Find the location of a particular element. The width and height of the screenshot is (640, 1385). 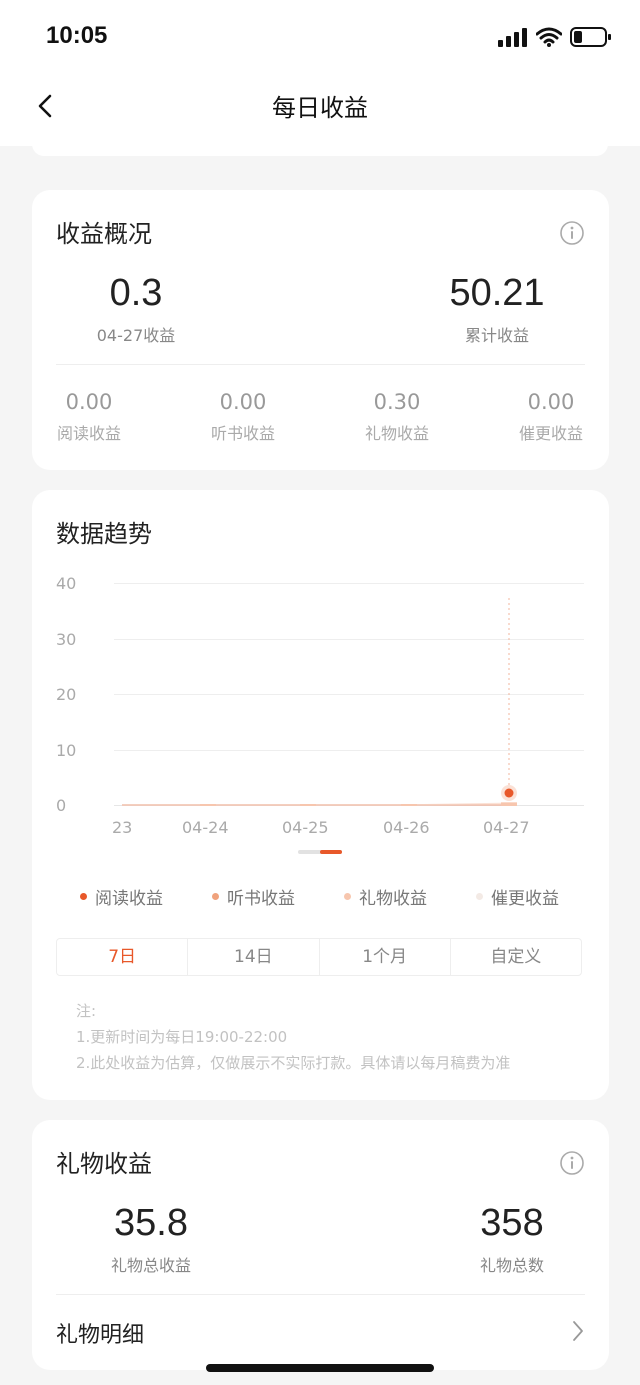

legend-item-gift: 礼物收益 is located at coordinates (385, 896).